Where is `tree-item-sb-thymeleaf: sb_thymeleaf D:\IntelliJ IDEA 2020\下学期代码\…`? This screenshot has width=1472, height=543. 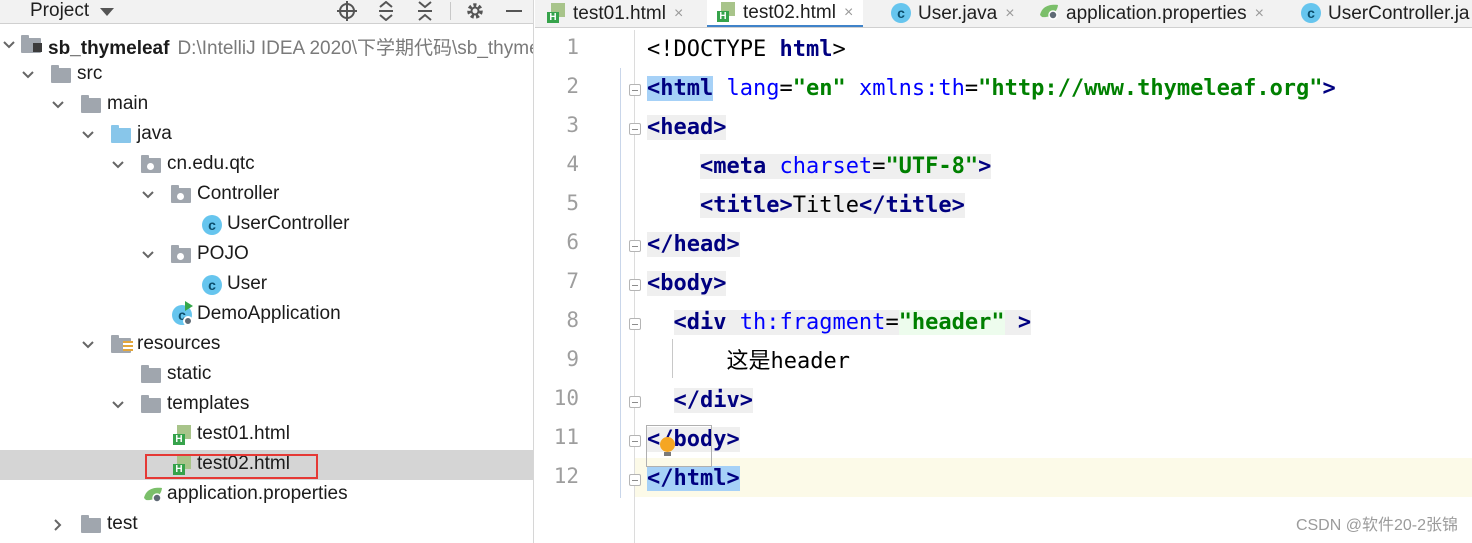 tree-item-sb-thymeleaf: sb_thymeleaf D:\IntelliJ IDEA 2020\下学期代码\… is located at coordinates (267, 45).